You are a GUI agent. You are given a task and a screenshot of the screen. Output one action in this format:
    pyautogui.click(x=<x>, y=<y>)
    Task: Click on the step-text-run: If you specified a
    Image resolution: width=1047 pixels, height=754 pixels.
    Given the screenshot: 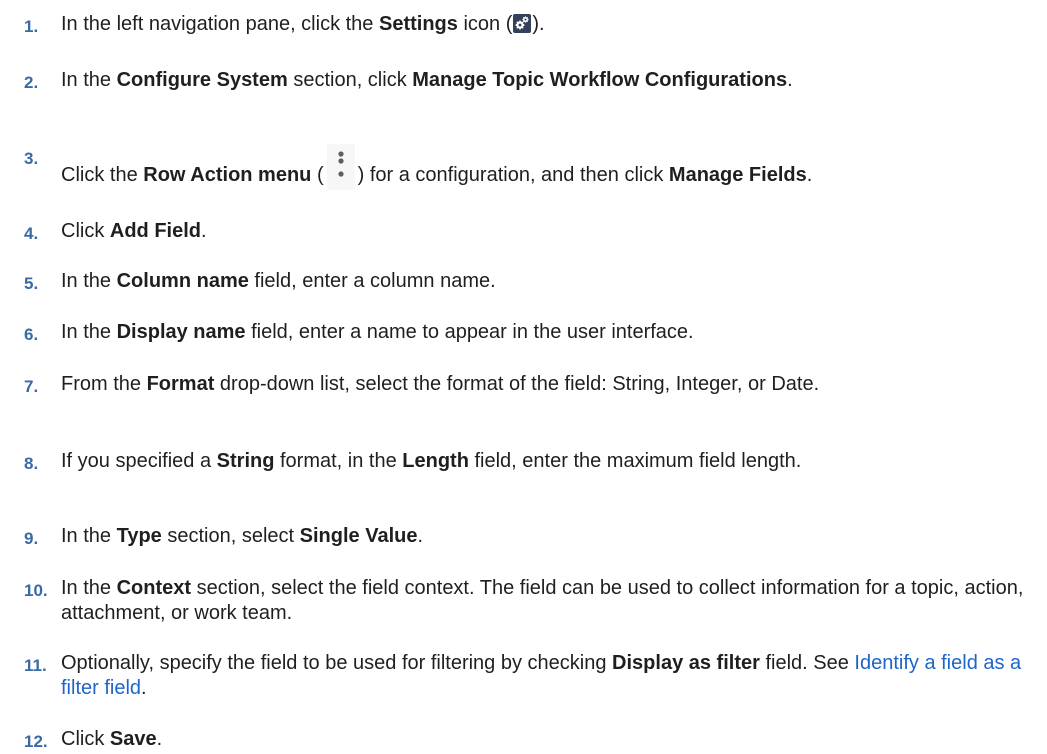 What is the action you would take?
    pyautogui.click(x=139, y=461)
    